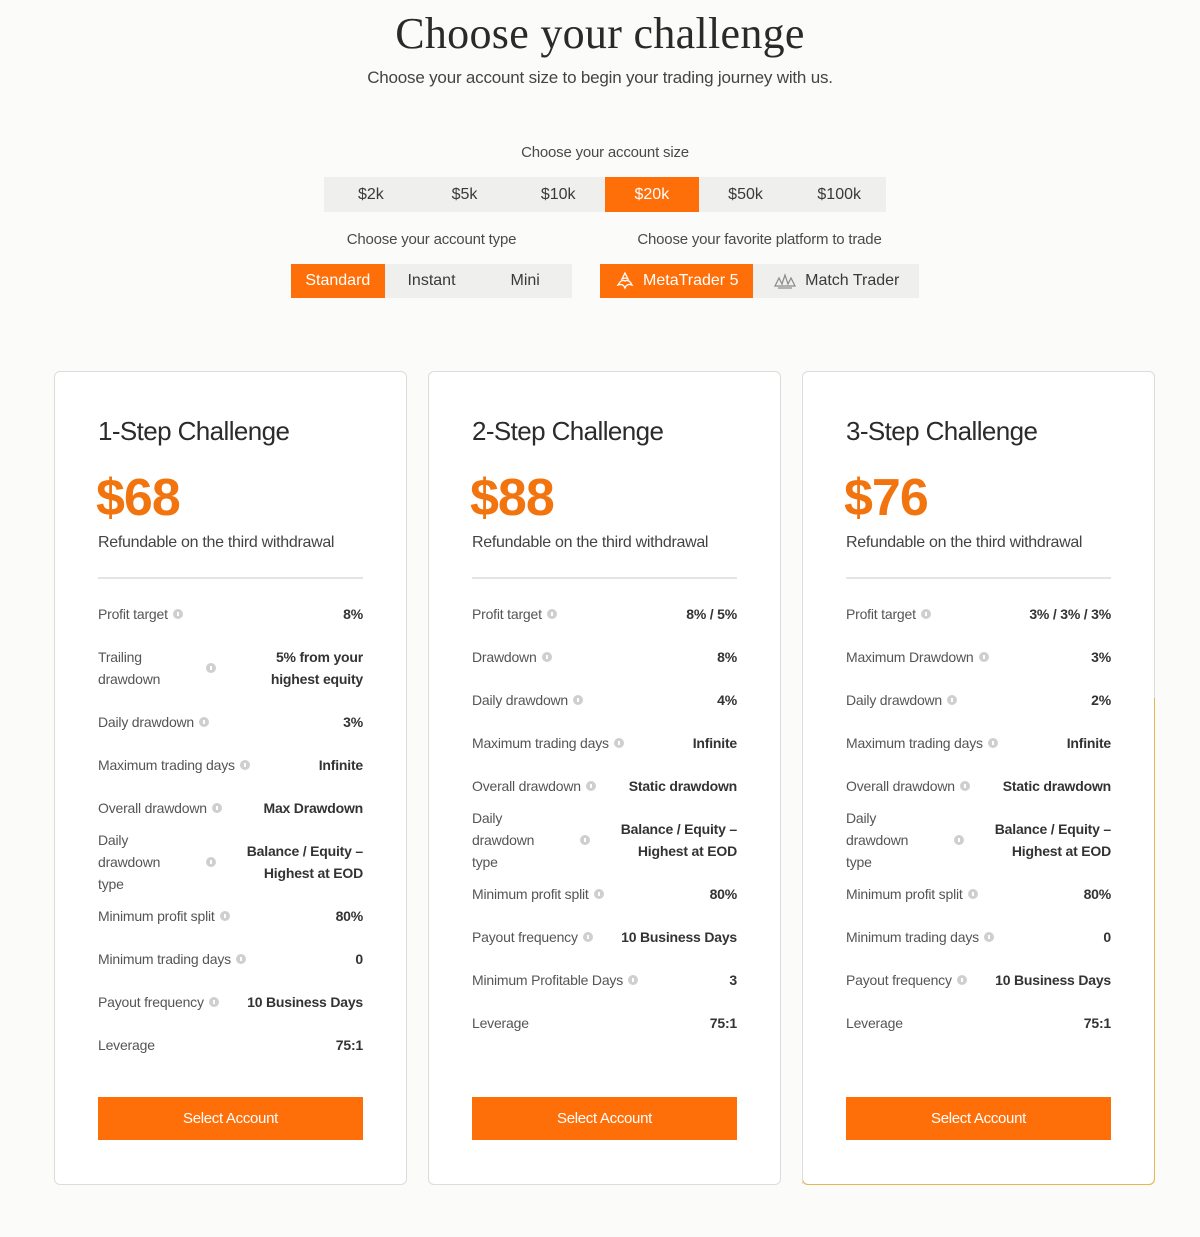  What do you see at coordinates (512, 498) in the screenshot?
I see `card-price: $88` at bounding box center [512, 498].